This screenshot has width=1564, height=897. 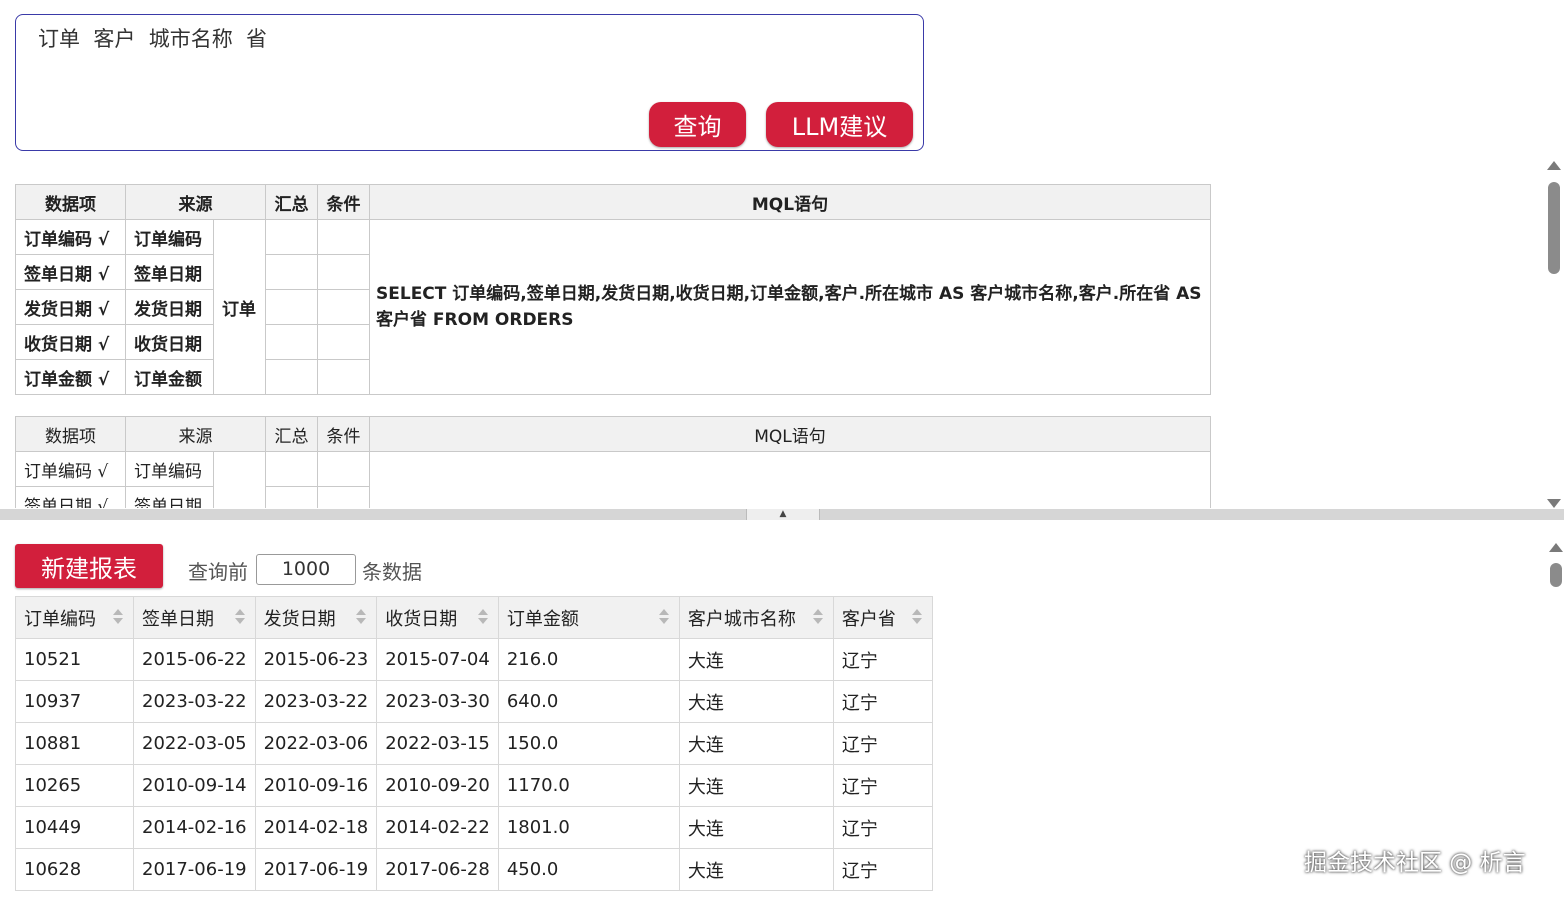 What do you see at coordinates (306, 569) in the screenshot?
I see `row-limit-input: 1000` at bounding box center [306, 569].